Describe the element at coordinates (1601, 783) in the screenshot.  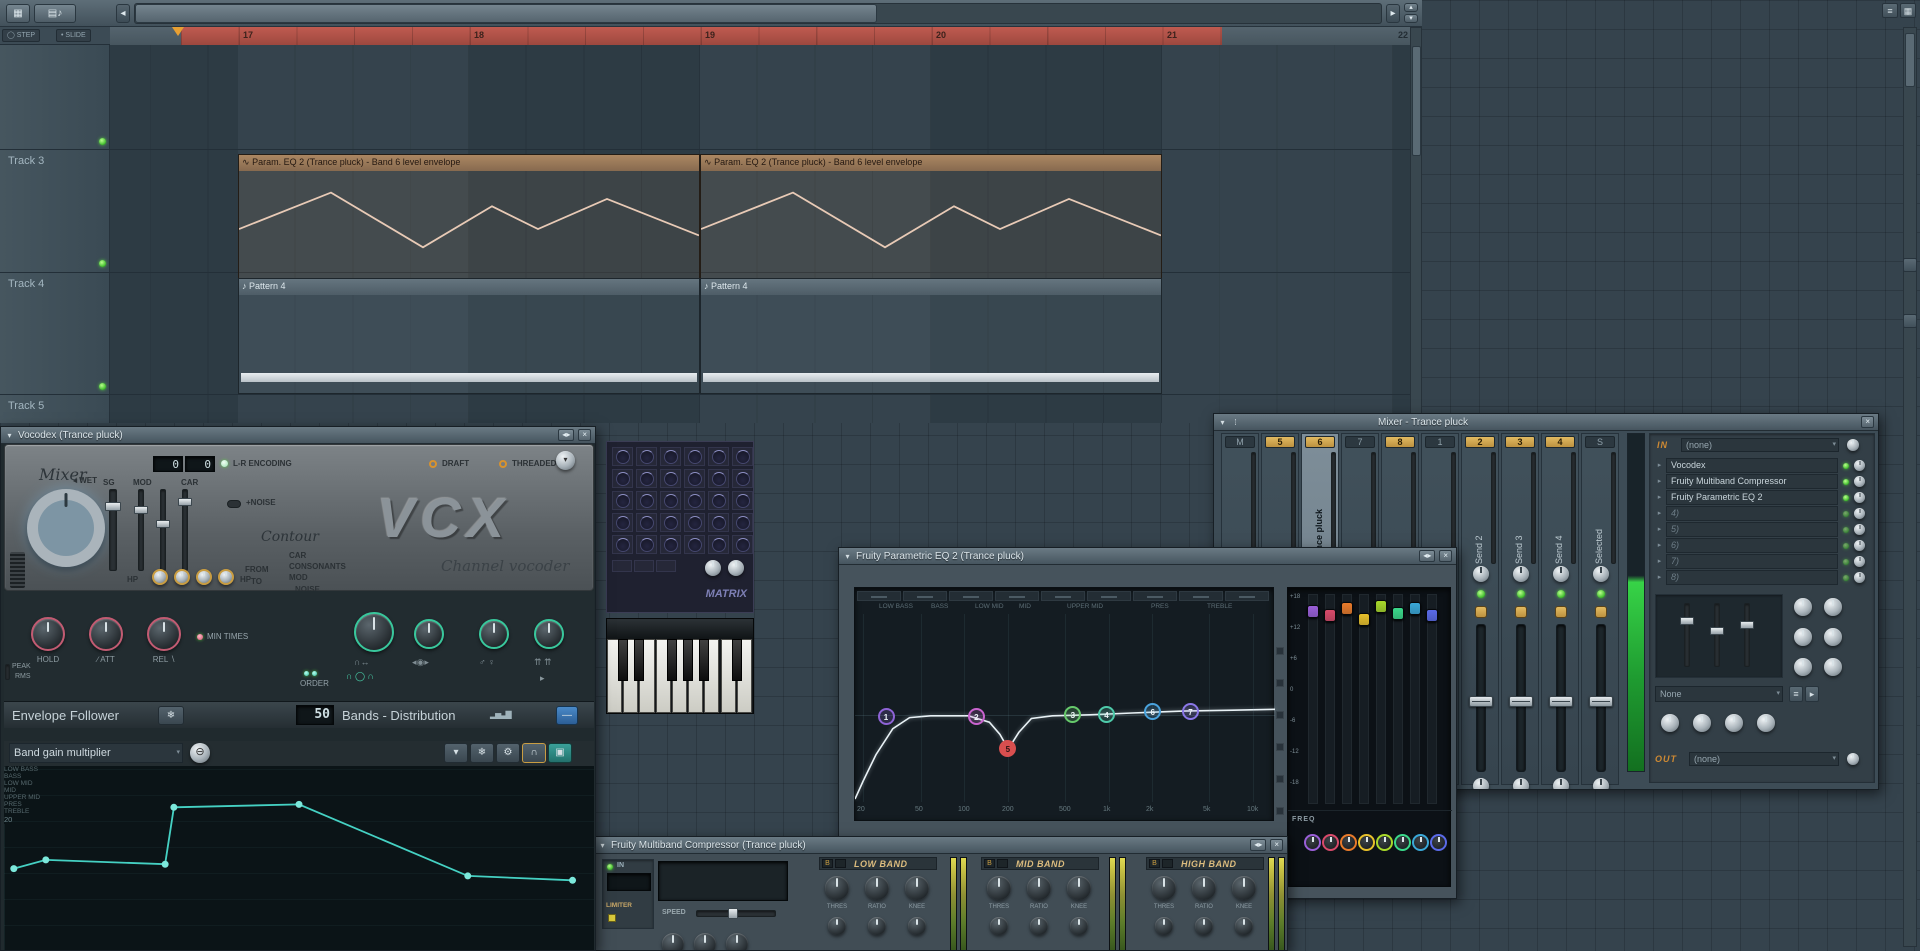
I see `strip-stereo-knob` at that location.